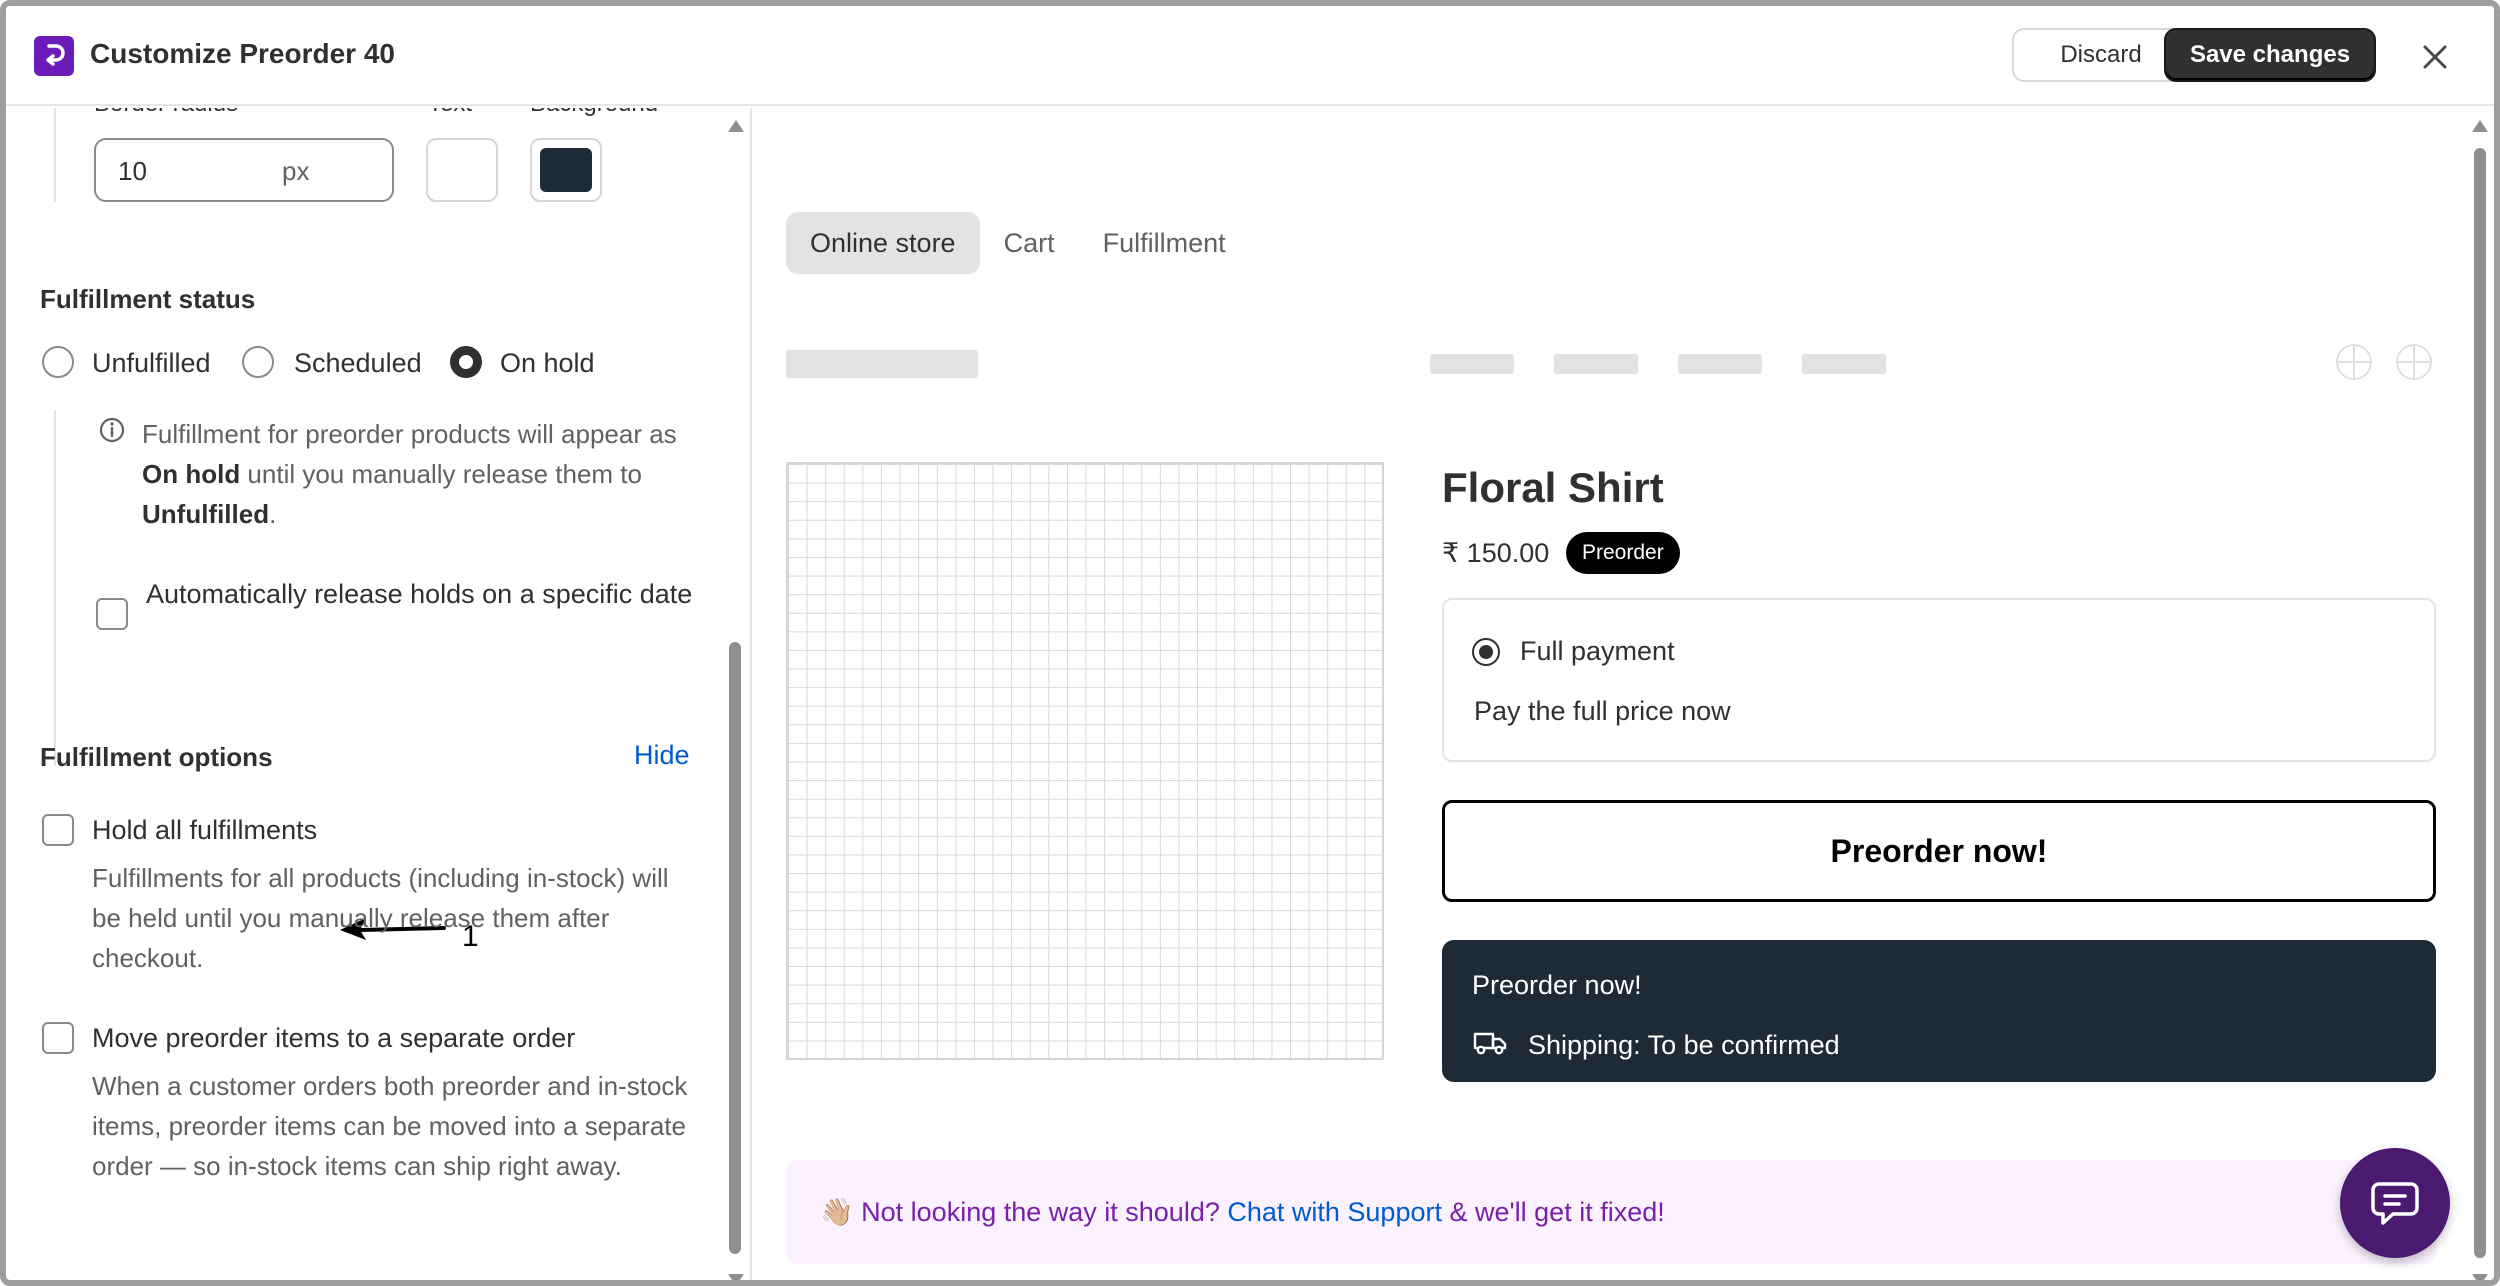  I want to click on preview-tabs: Online store Cart Fulfillment, so click(1018, 243).